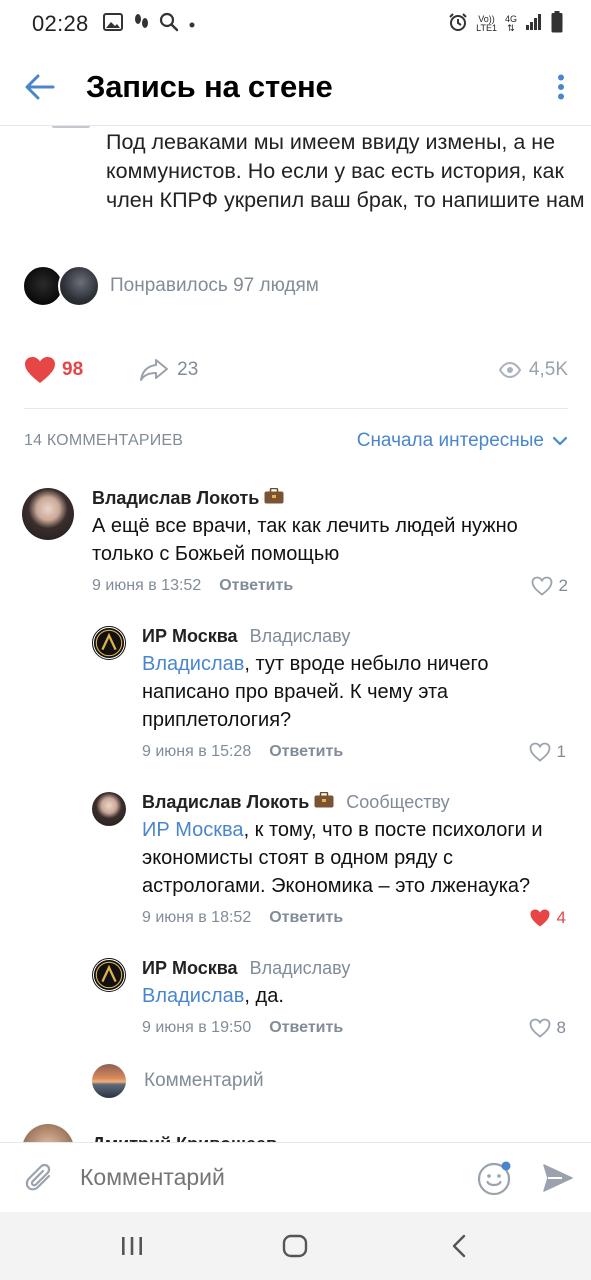 This screenshot has width=591, height=1280. Describe the element at coordinates (104, 440) in the screenshot. I see `comments-count: 14 КОММЕНТАРИЕВ` at that location.